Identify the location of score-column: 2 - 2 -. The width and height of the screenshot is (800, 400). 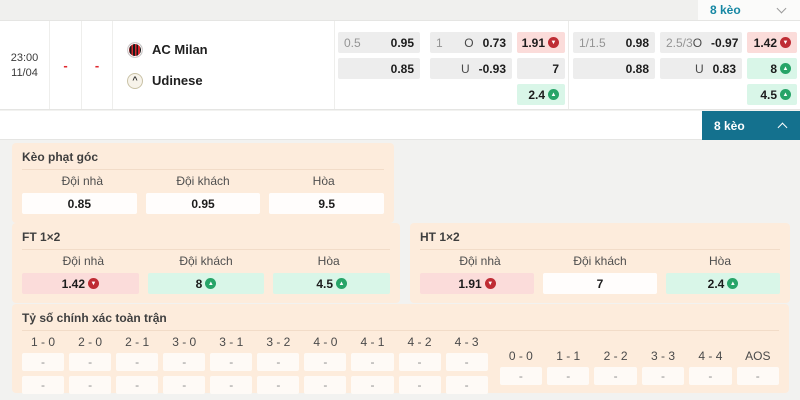
(615, 367).